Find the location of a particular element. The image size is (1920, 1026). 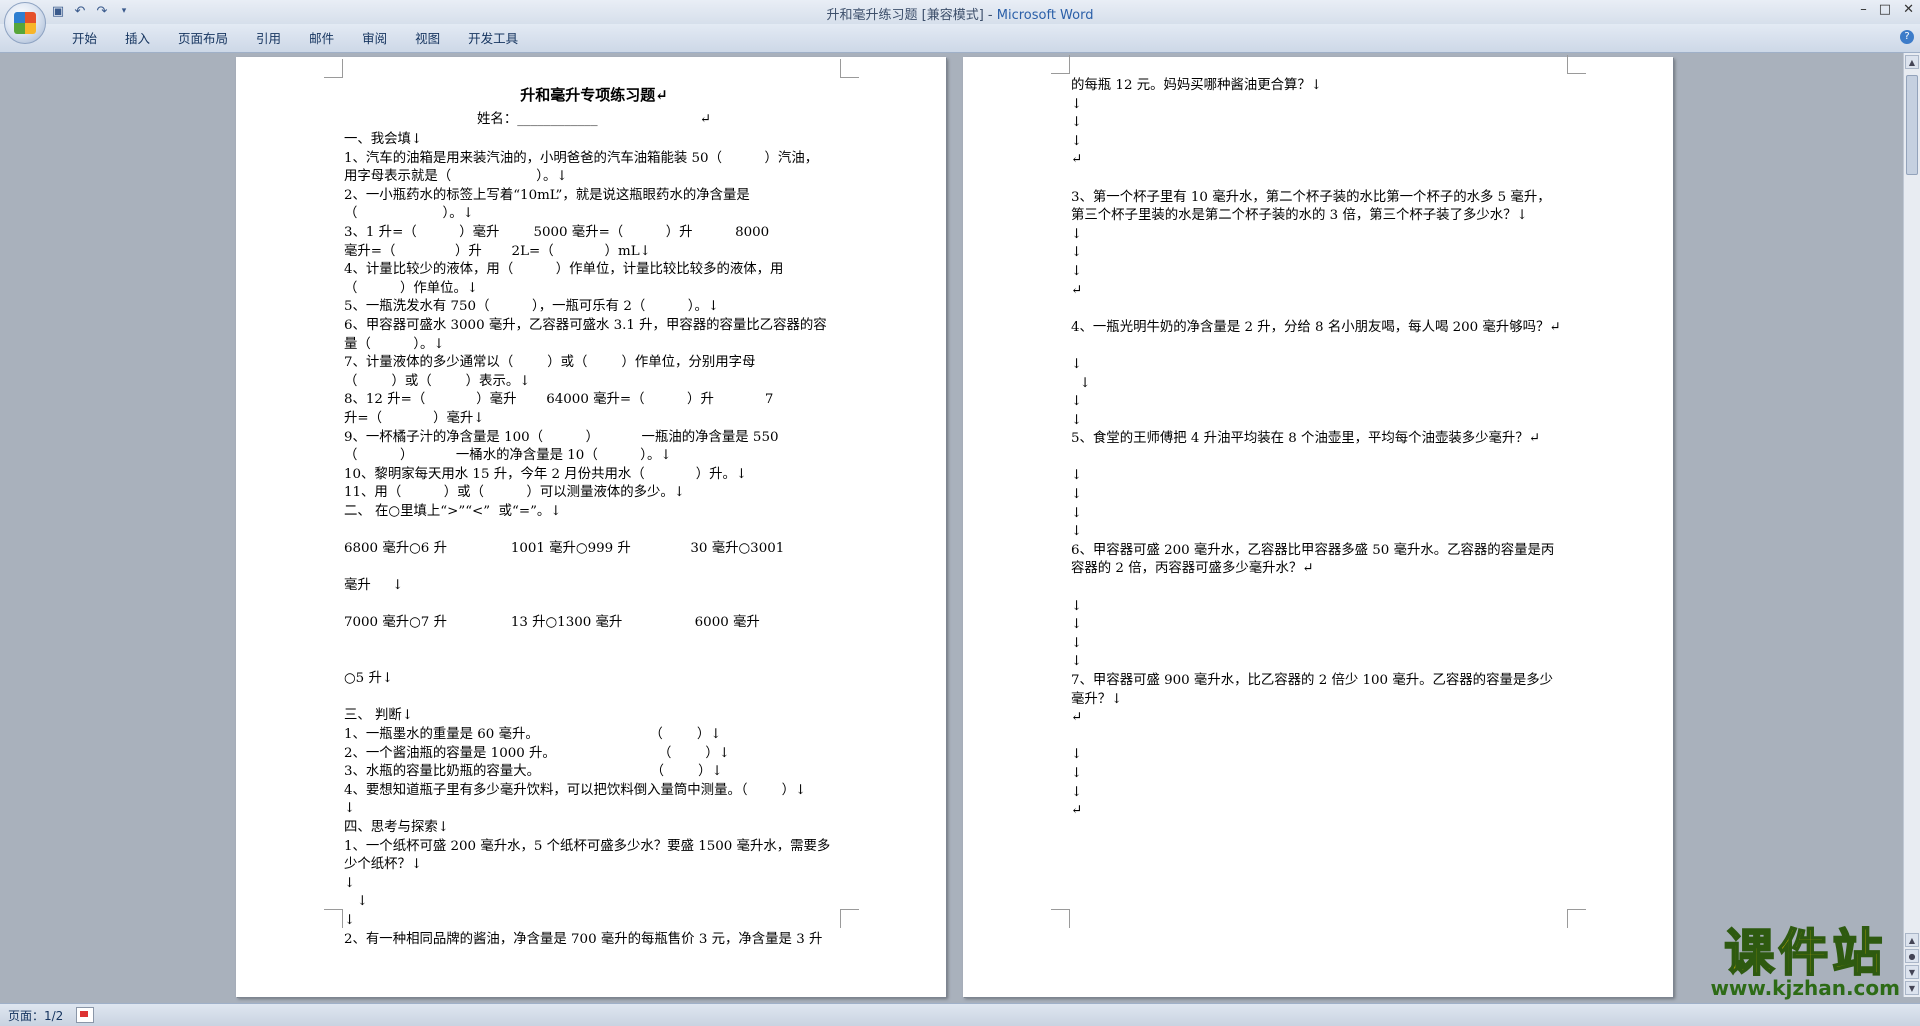

page-count: 页面：1/2 is located at coordinates (35, 1015).